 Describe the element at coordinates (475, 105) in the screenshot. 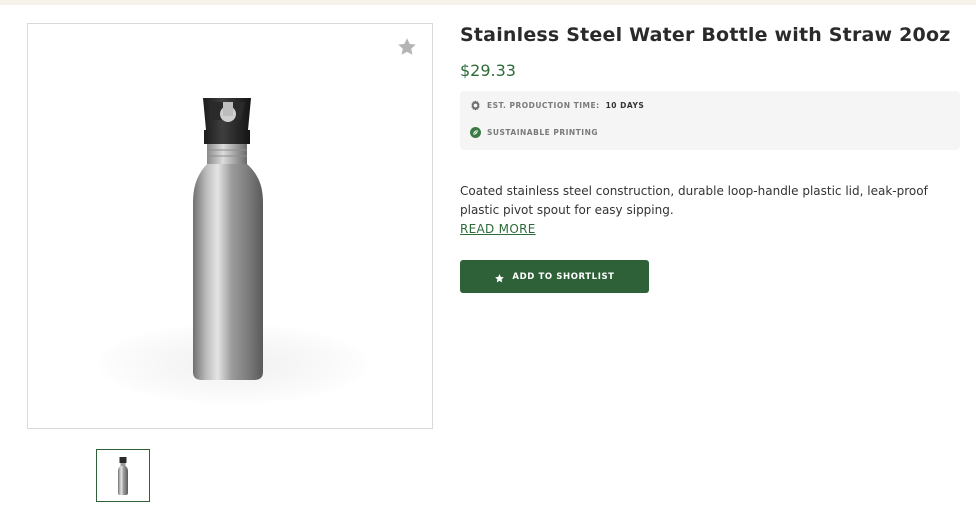

I see `gear-icon` at that location.